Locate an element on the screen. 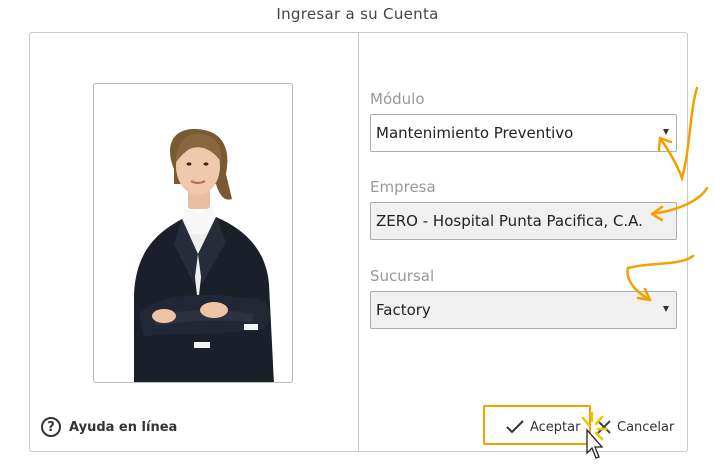  empresa-select: ZERO - Hospital Punta Pacifica, C.A. is located at coordinates (523, 221).